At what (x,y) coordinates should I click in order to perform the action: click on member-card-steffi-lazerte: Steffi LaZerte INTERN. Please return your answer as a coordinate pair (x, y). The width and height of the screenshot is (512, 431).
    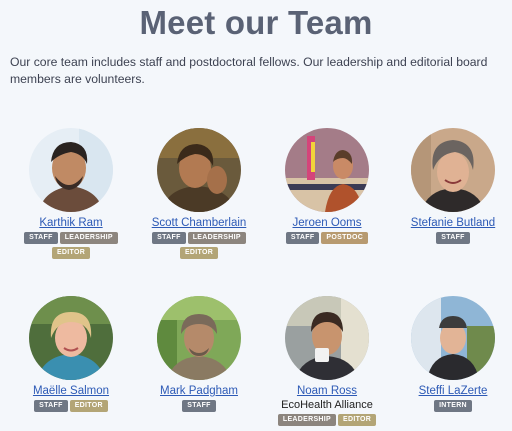
    Looking at the image, I should click on (450, 355).